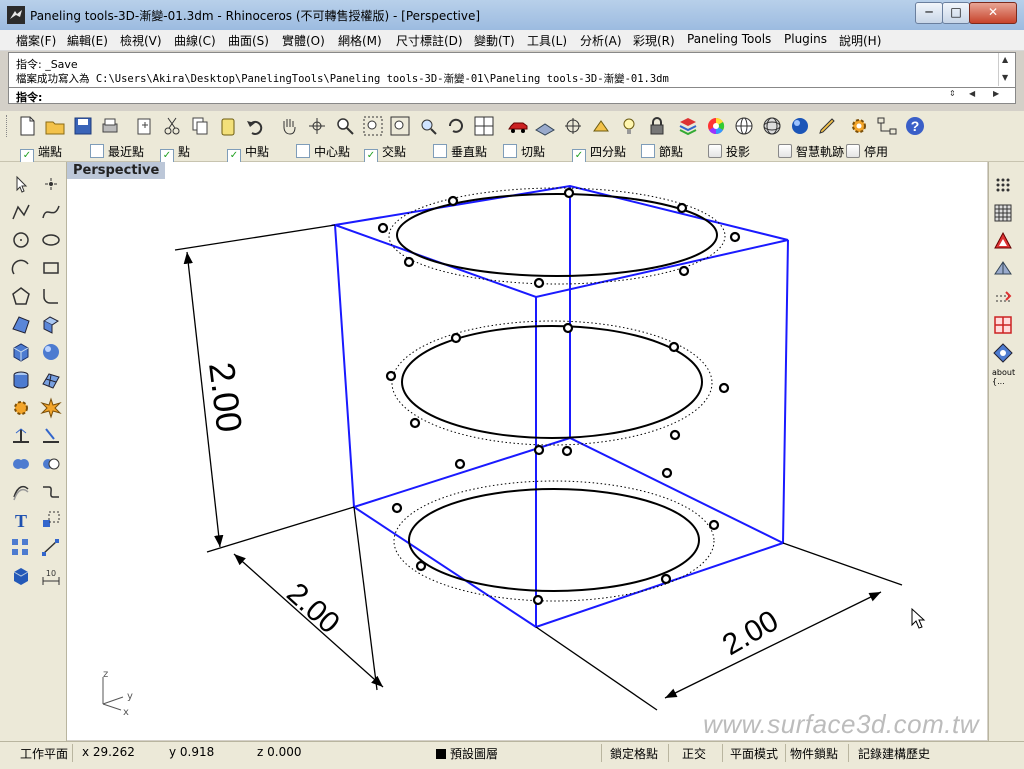 Image resolution: width=1024 pixels, height=769 pixels. I want to click on four-viewports-icon, so click(484, 126).